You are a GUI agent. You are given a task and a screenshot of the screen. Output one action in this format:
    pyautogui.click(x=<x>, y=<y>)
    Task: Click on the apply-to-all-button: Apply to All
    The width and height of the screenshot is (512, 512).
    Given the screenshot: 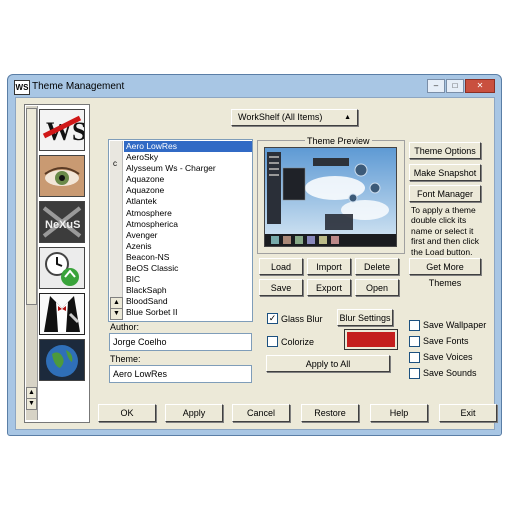 What is the action you would take?
    pyautogui.click(x=328, y=363)
    